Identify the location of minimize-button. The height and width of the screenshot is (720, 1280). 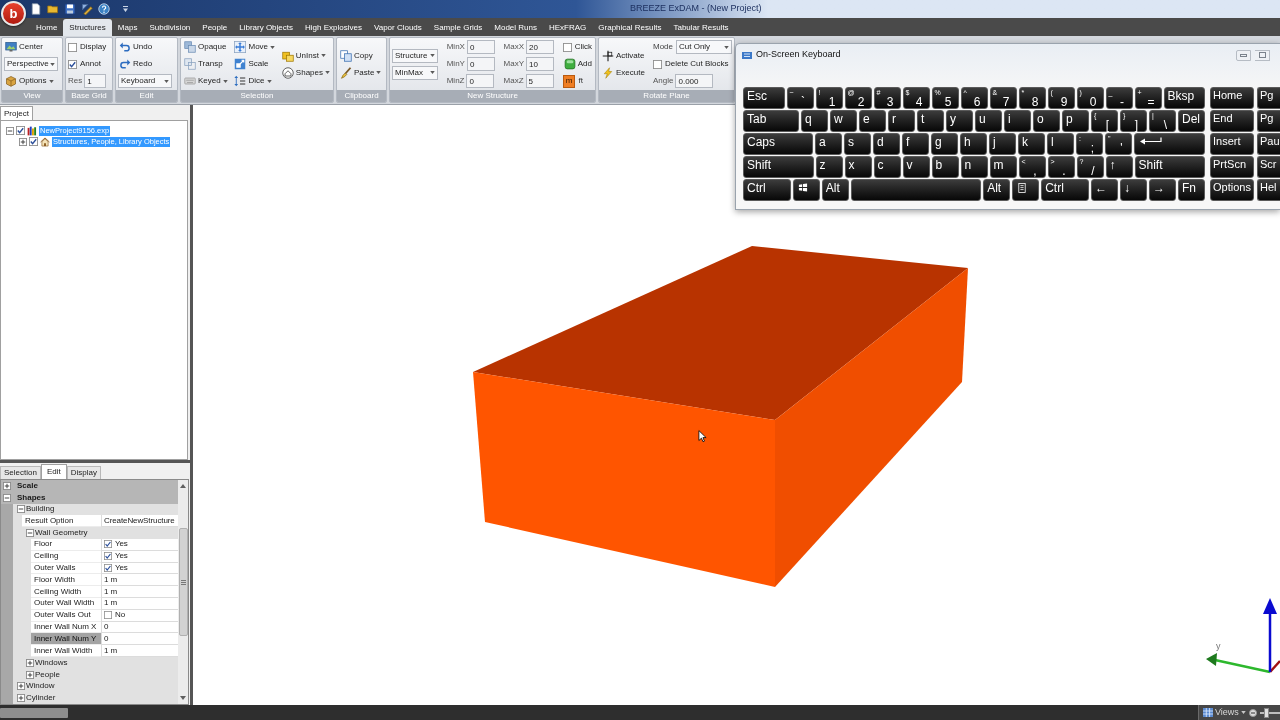
(1243, 55).